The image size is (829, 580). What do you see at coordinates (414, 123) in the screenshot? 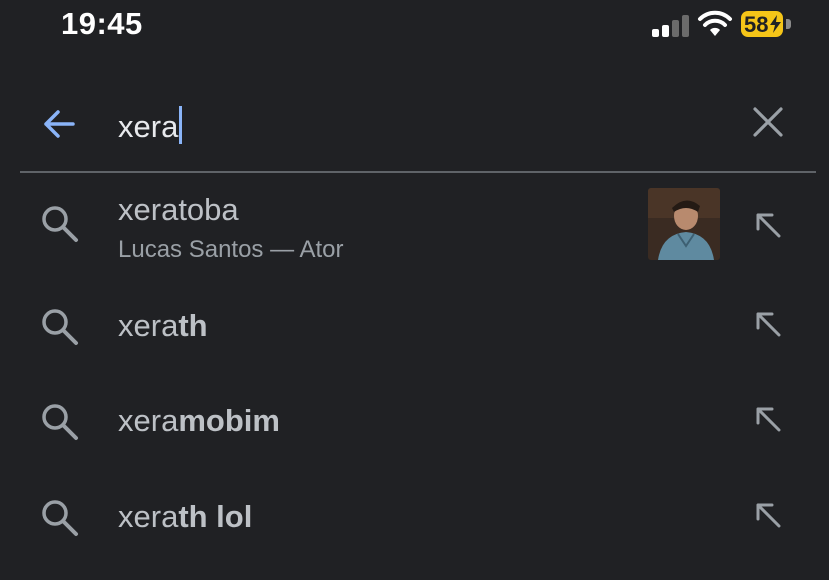
I see `search-bar: xera` at bounding box center [414, 123].